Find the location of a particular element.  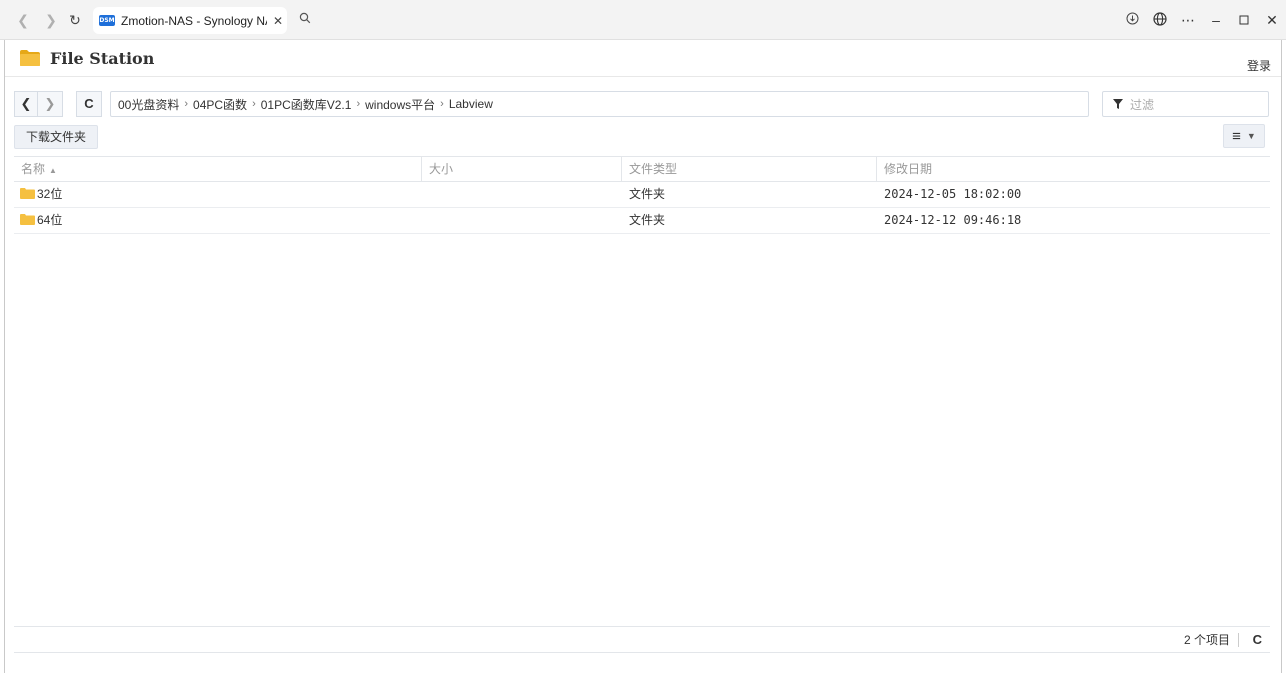

file-station-folder-icon is located at coordinates (30, 58).